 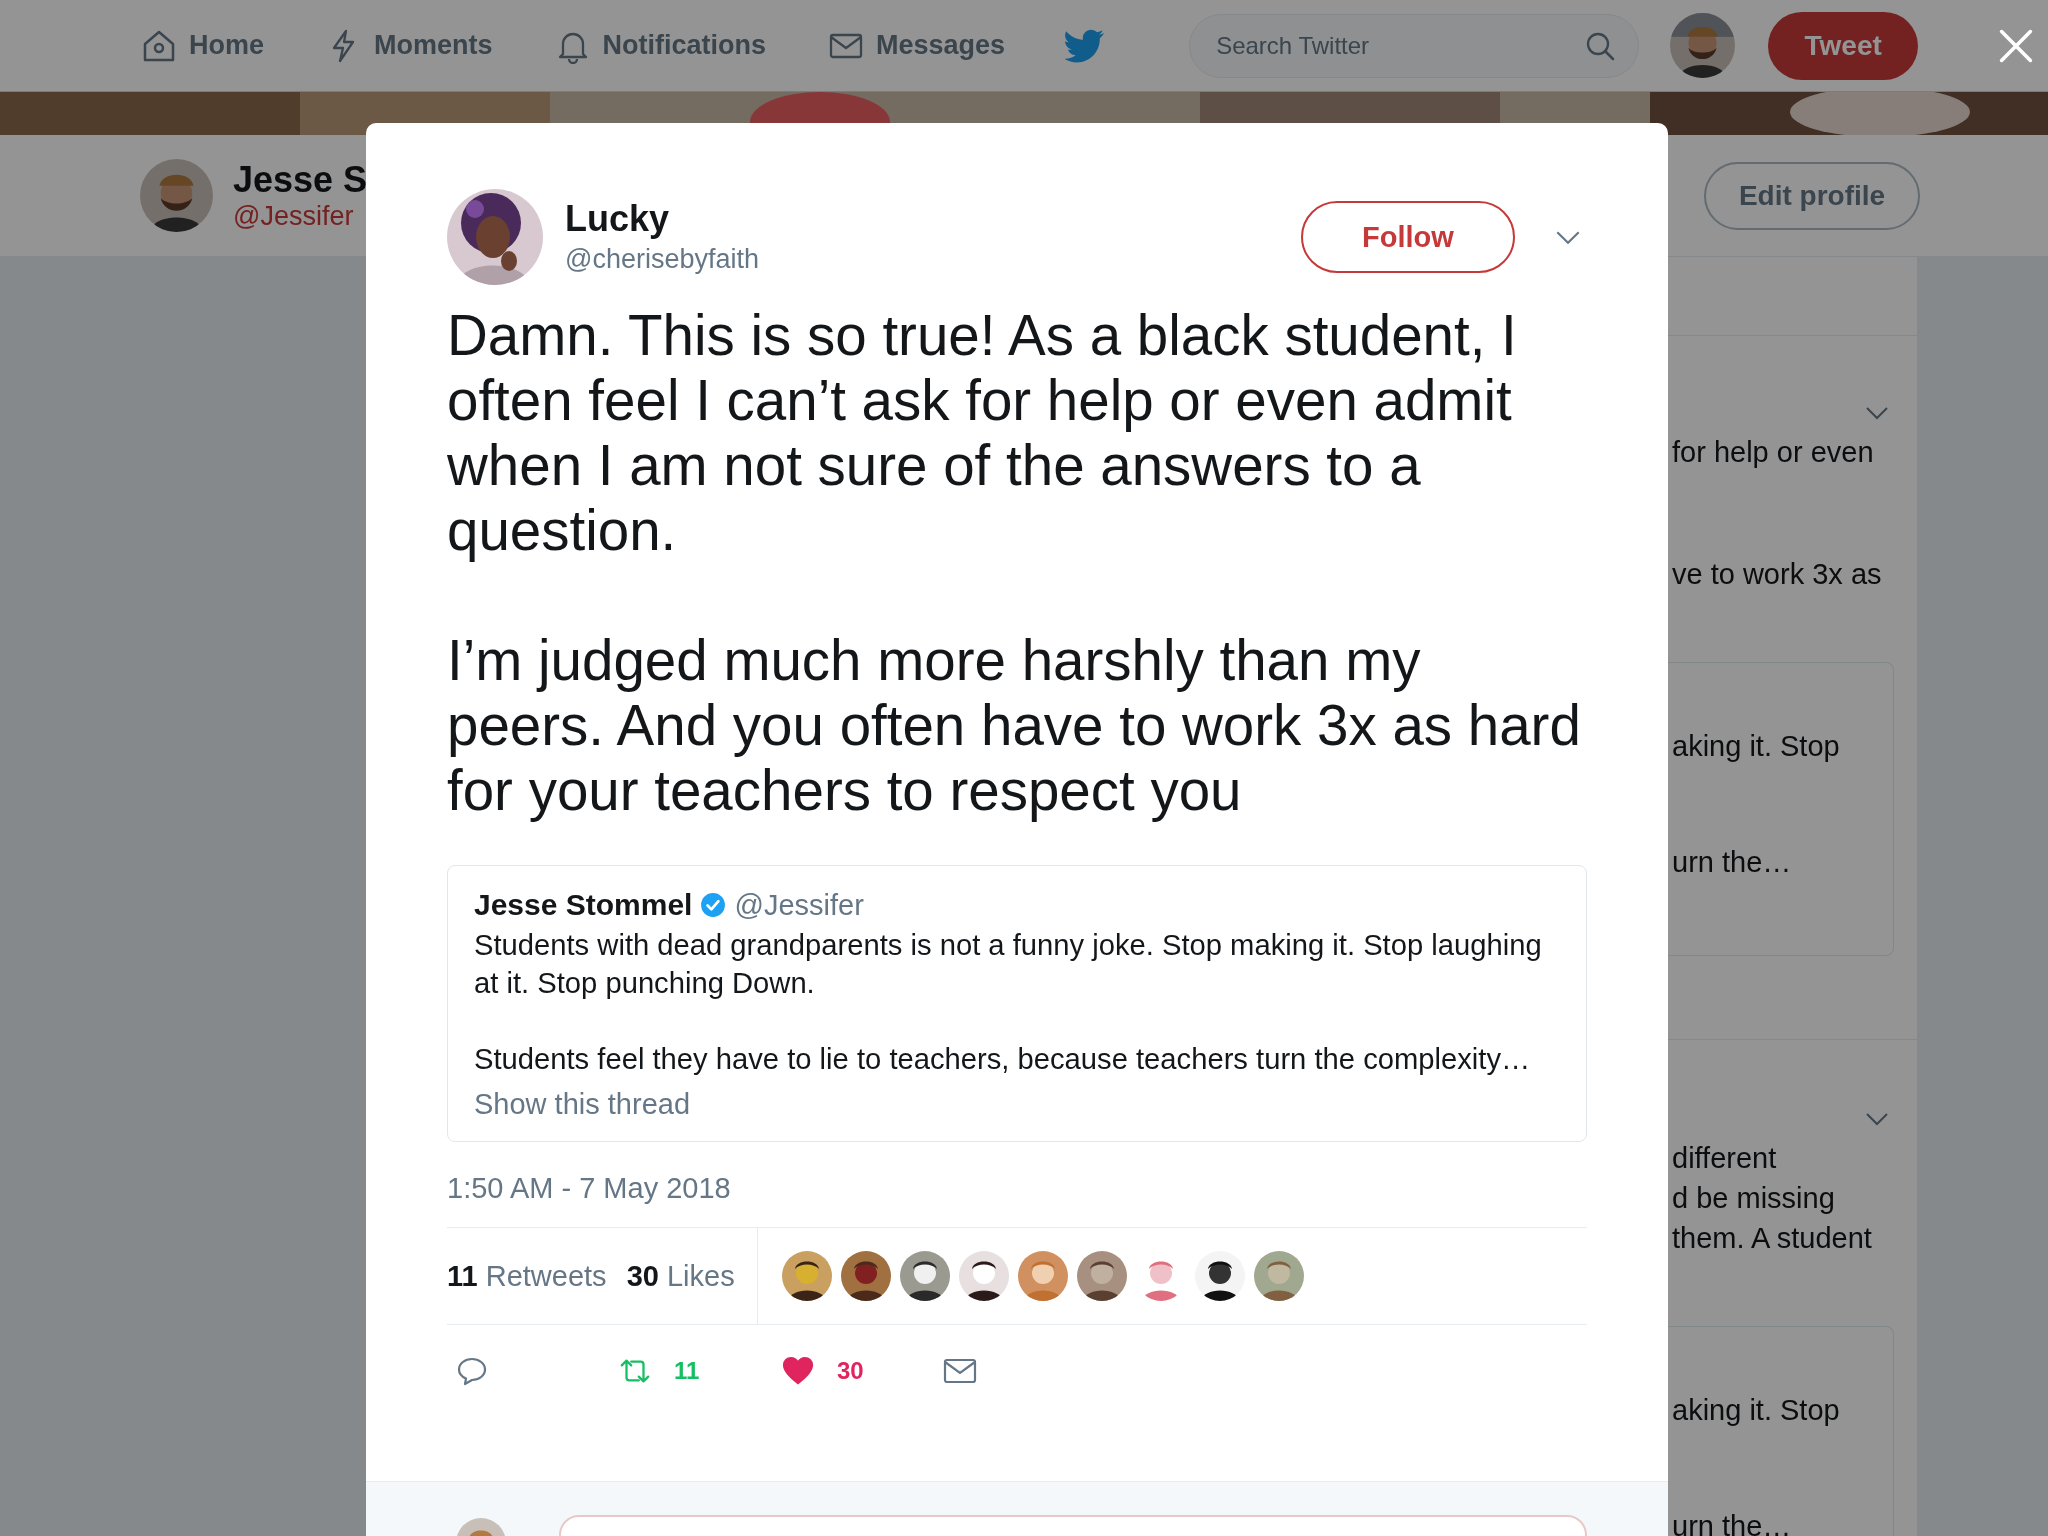 What do you see at coordinates (1408, 237) in the screenshot?
I see `follow-button: Follow` at bounding box center [1408, 237].